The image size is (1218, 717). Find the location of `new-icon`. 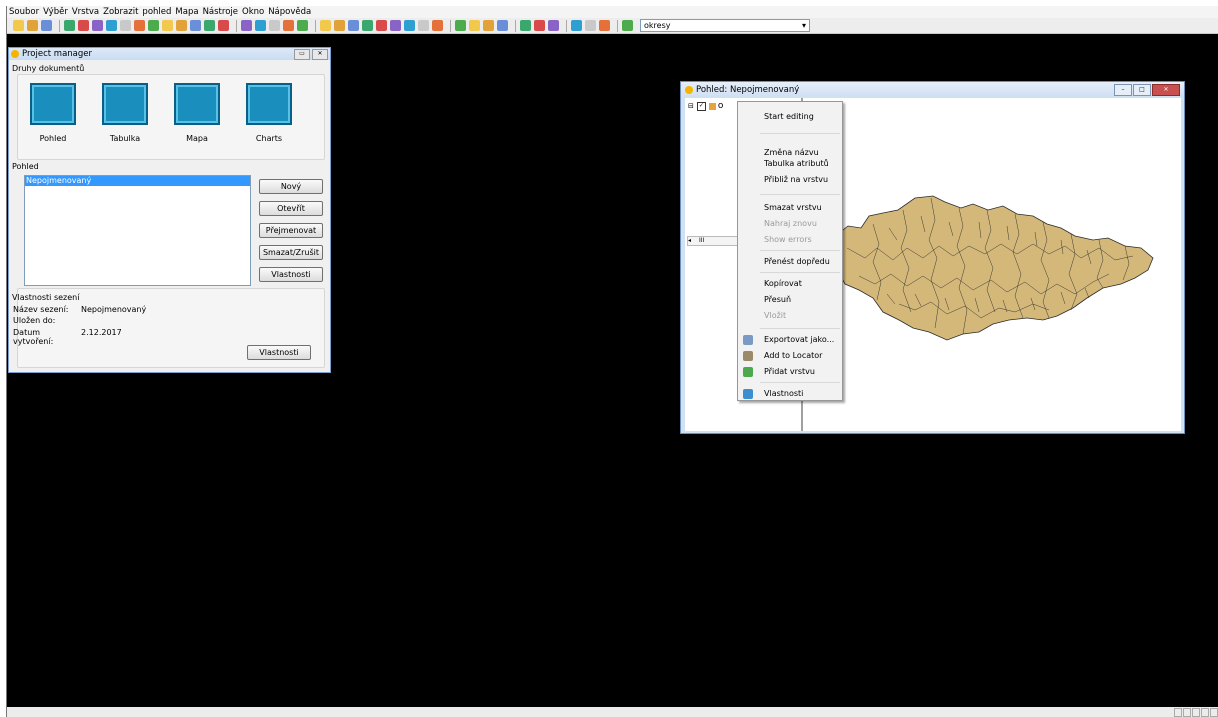

new-icon is located at coordinates (18, 25).